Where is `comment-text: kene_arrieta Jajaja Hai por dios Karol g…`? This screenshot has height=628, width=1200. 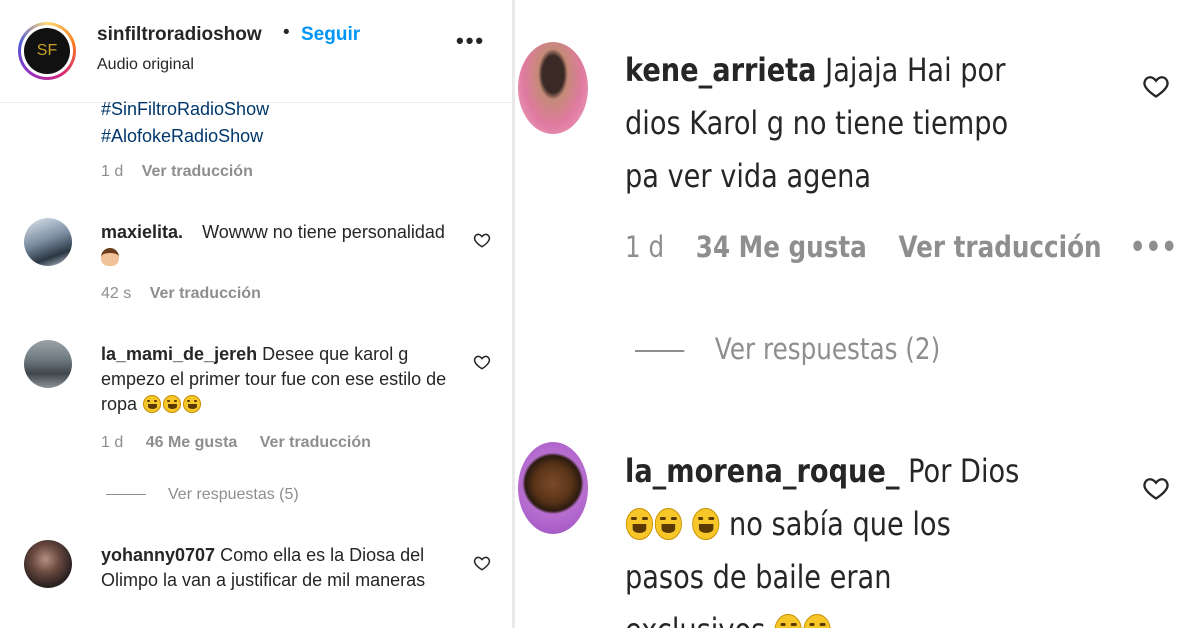
comment-text: kene_arrieta Jajaja Hai por dios Karol g… is located at coordinates (829, 123).